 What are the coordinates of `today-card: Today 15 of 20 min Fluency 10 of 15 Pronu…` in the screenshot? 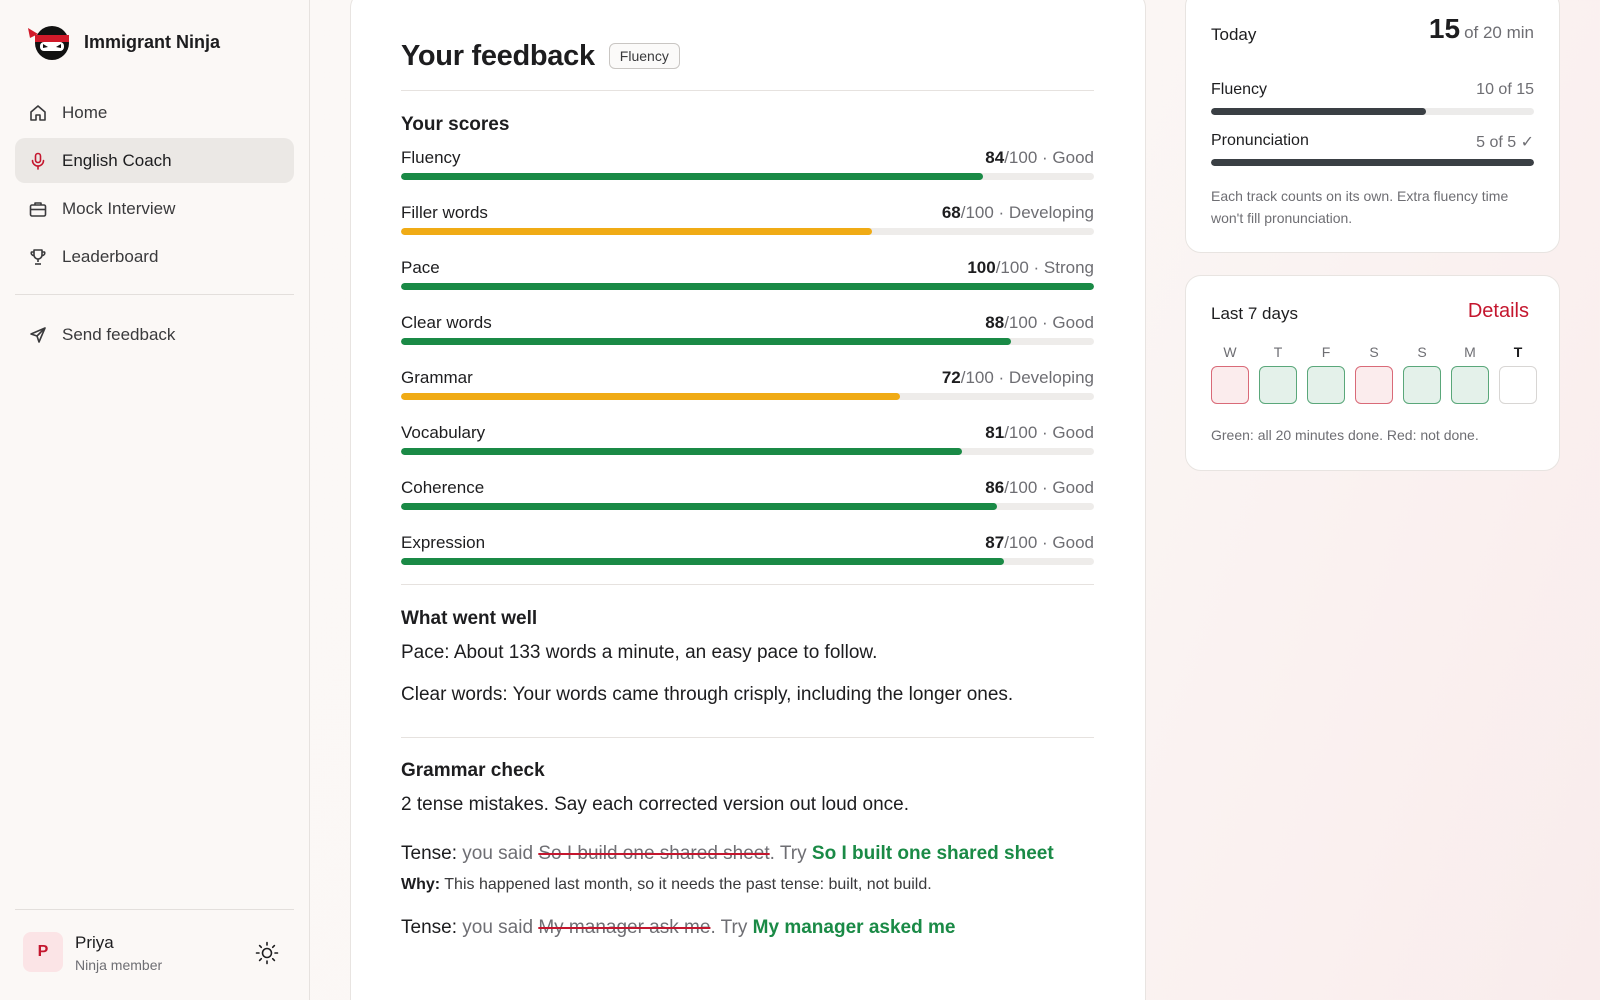 It's located at (1372, 126).